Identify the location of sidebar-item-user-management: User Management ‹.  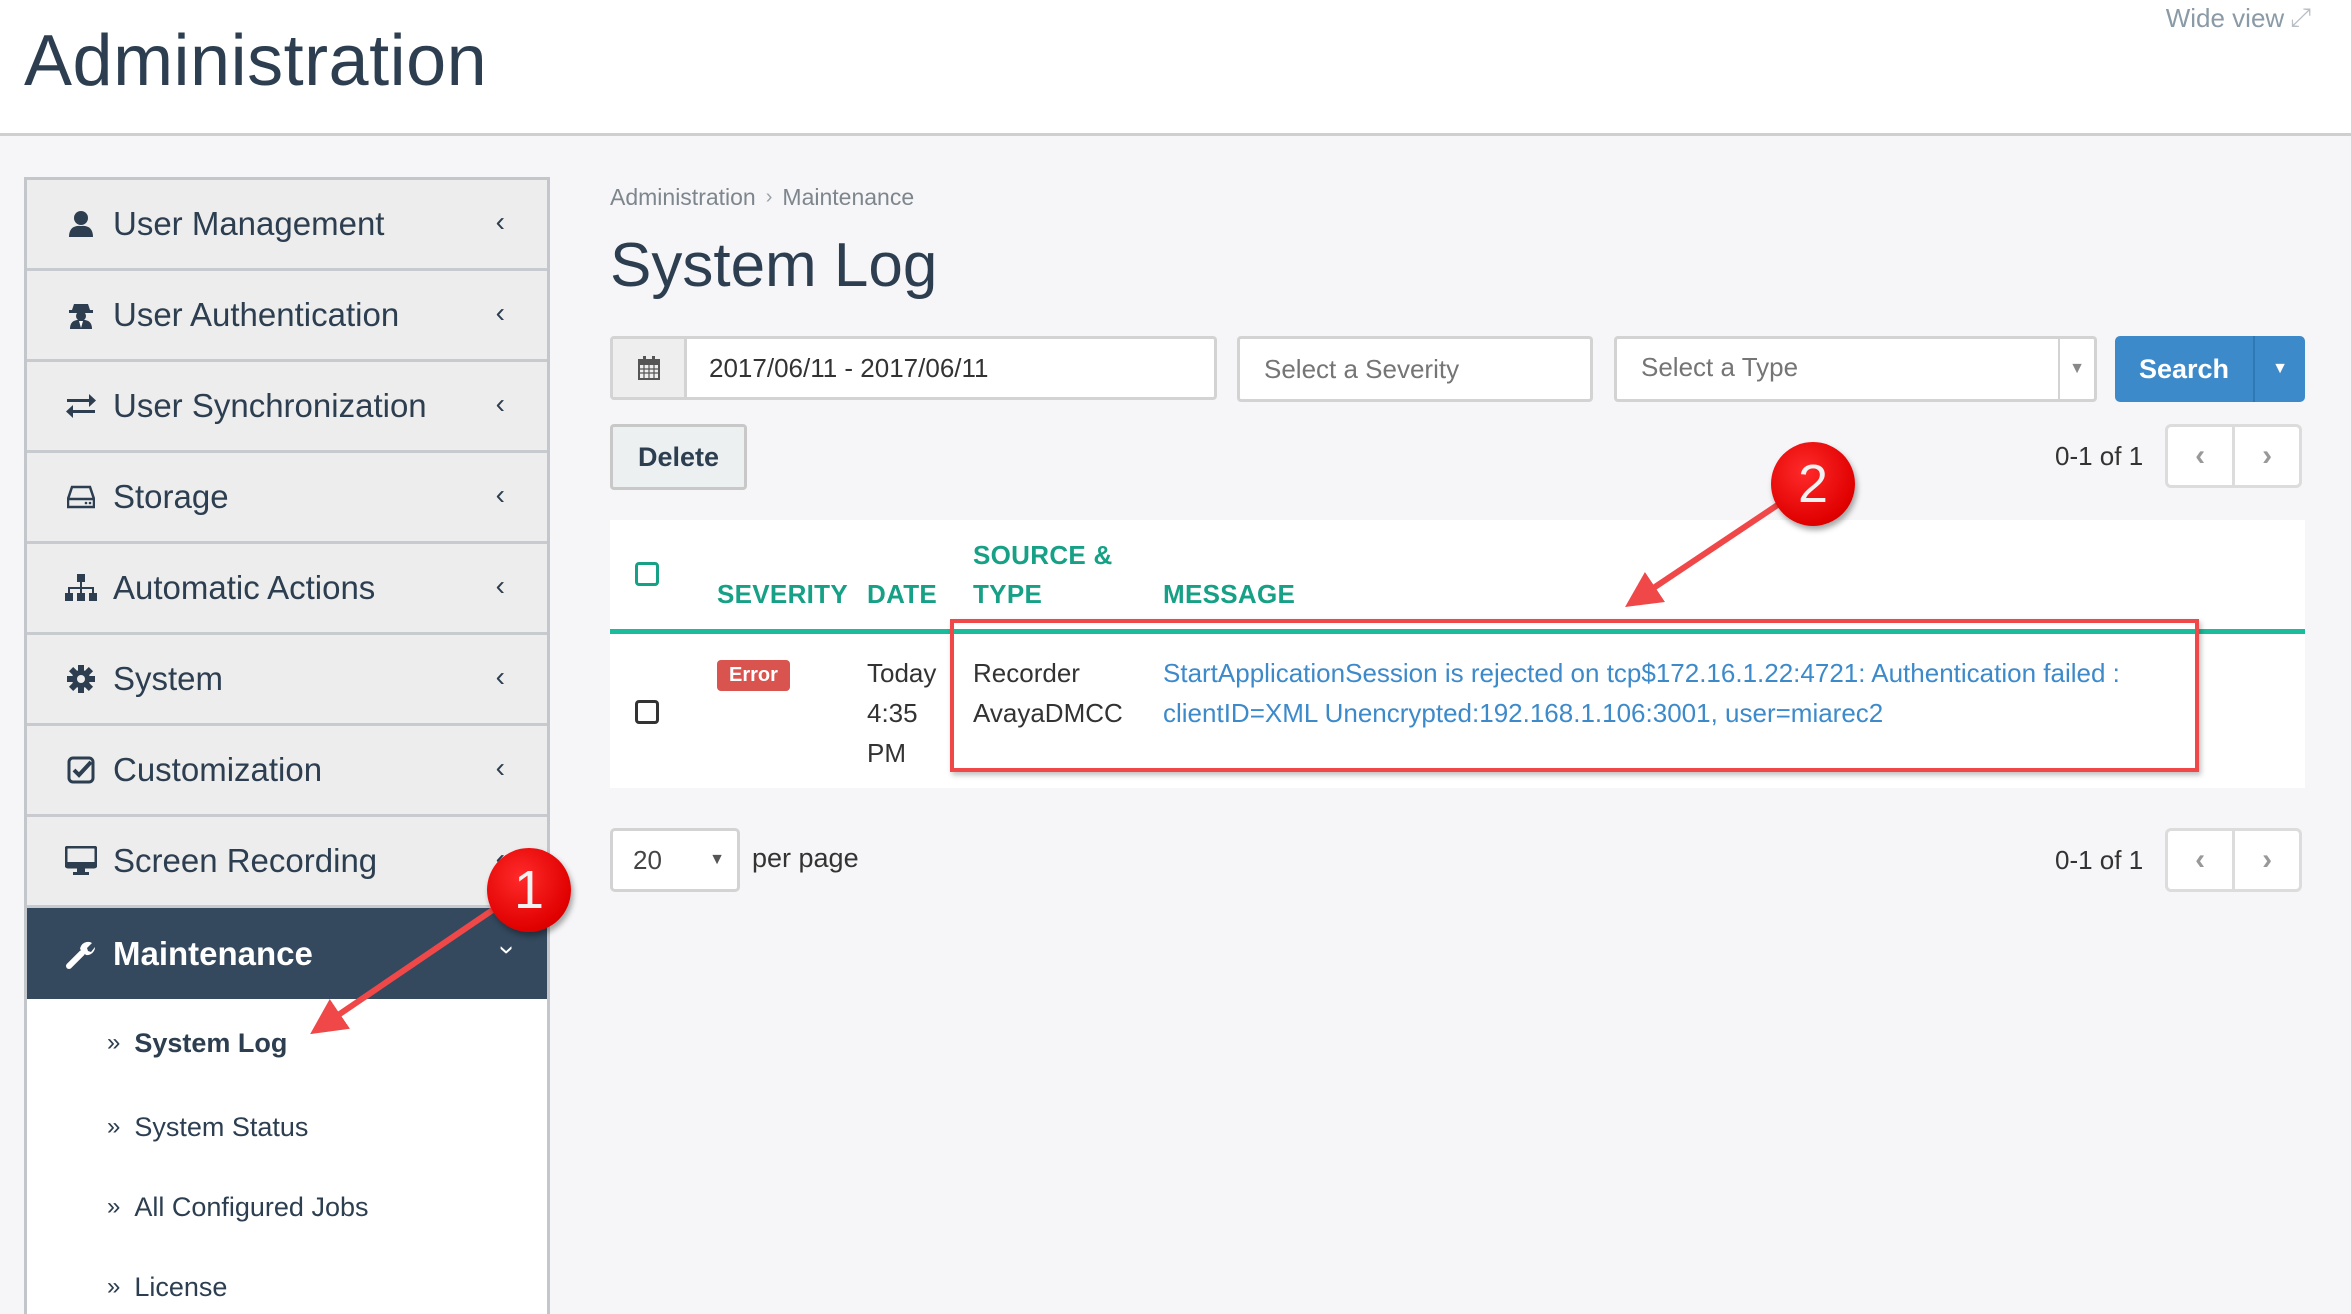
(287, 225).